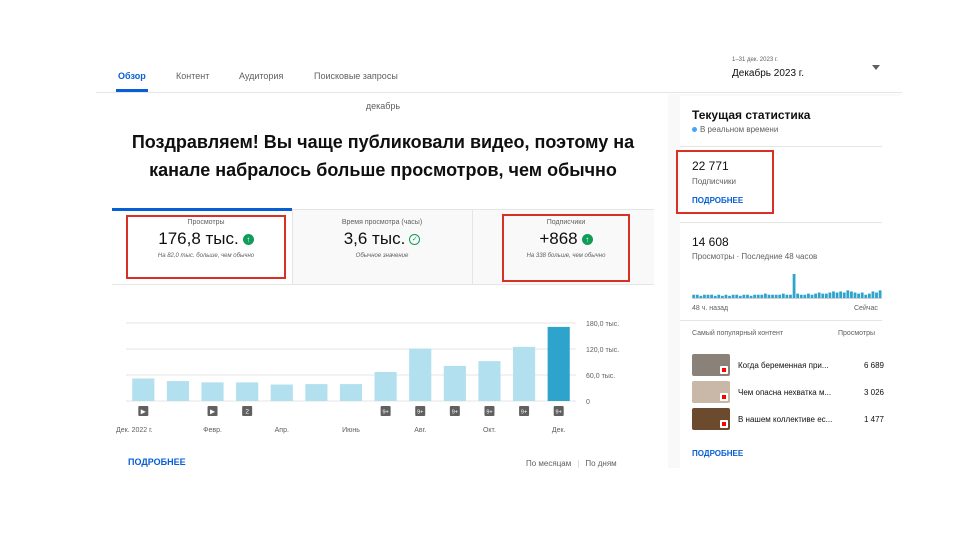 The image size is (960, 540). I want to click on by-month-toggle: По месяцам, so click(548, 463).